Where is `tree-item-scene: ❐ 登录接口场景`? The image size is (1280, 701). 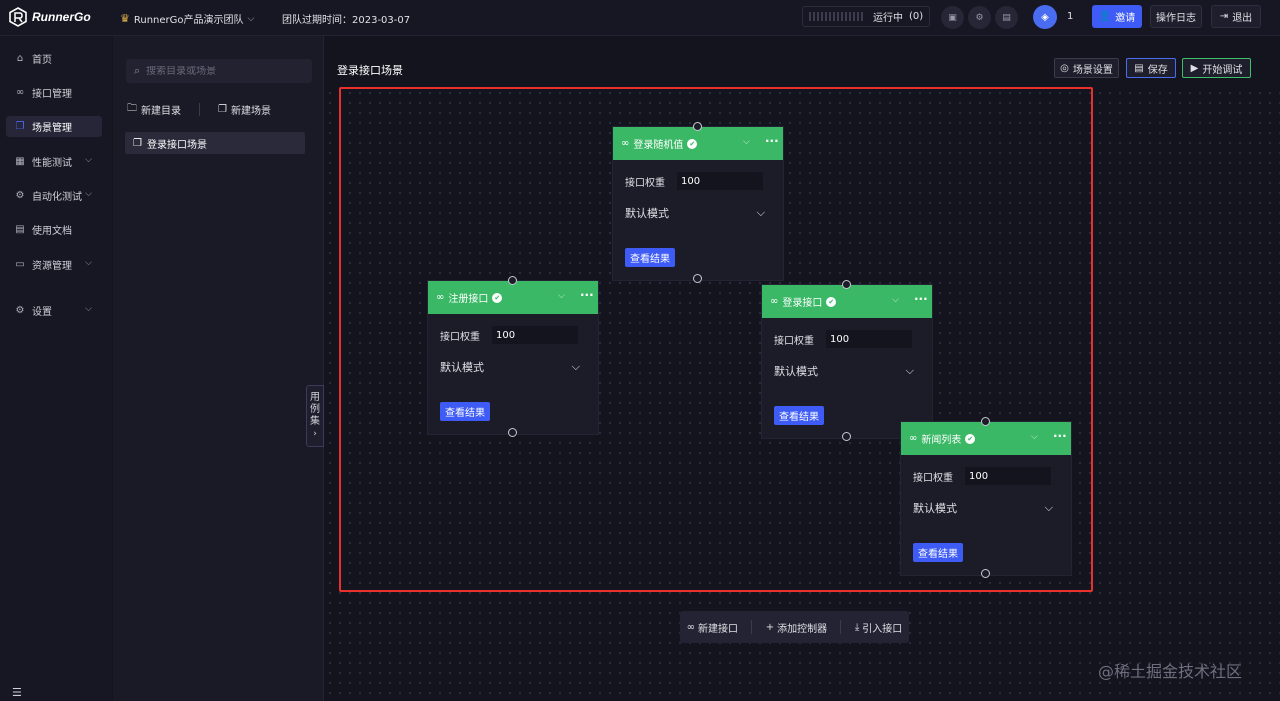
tree-item-scene: ❐ 登录接口场景 is located at coordinates (215, 143).